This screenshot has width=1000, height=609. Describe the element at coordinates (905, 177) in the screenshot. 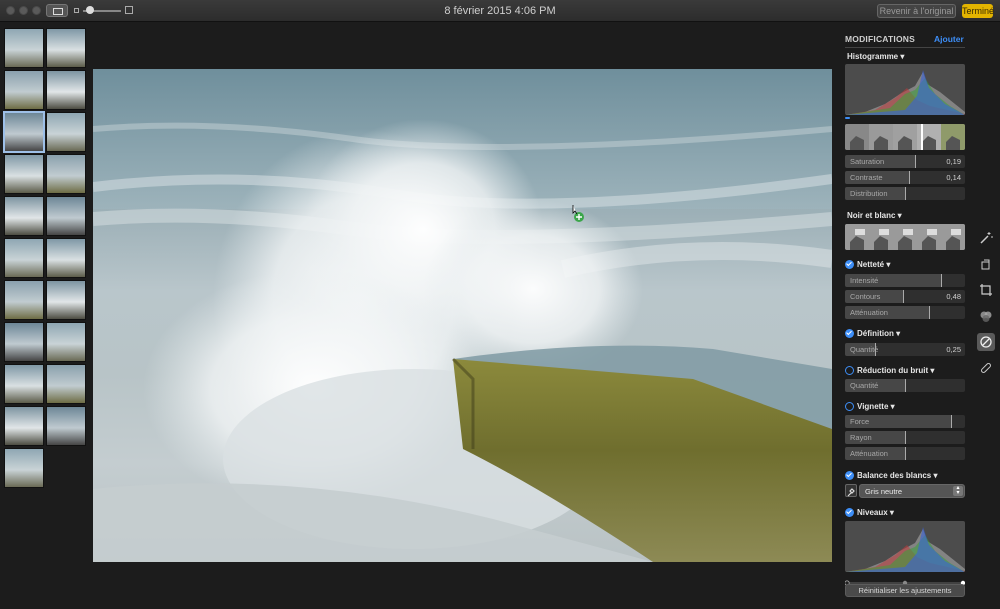

I see `slider-contraste: Contraste 0,14` at that location.